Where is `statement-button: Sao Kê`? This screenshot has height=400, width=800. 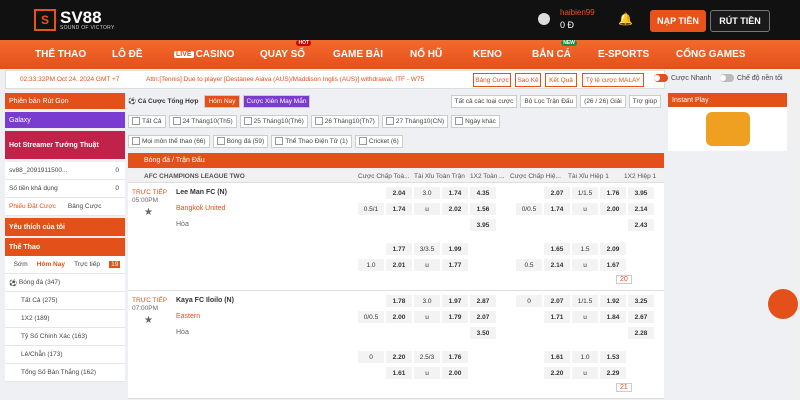
statement-button: Sao Kê is located at coordinates (528, 80).